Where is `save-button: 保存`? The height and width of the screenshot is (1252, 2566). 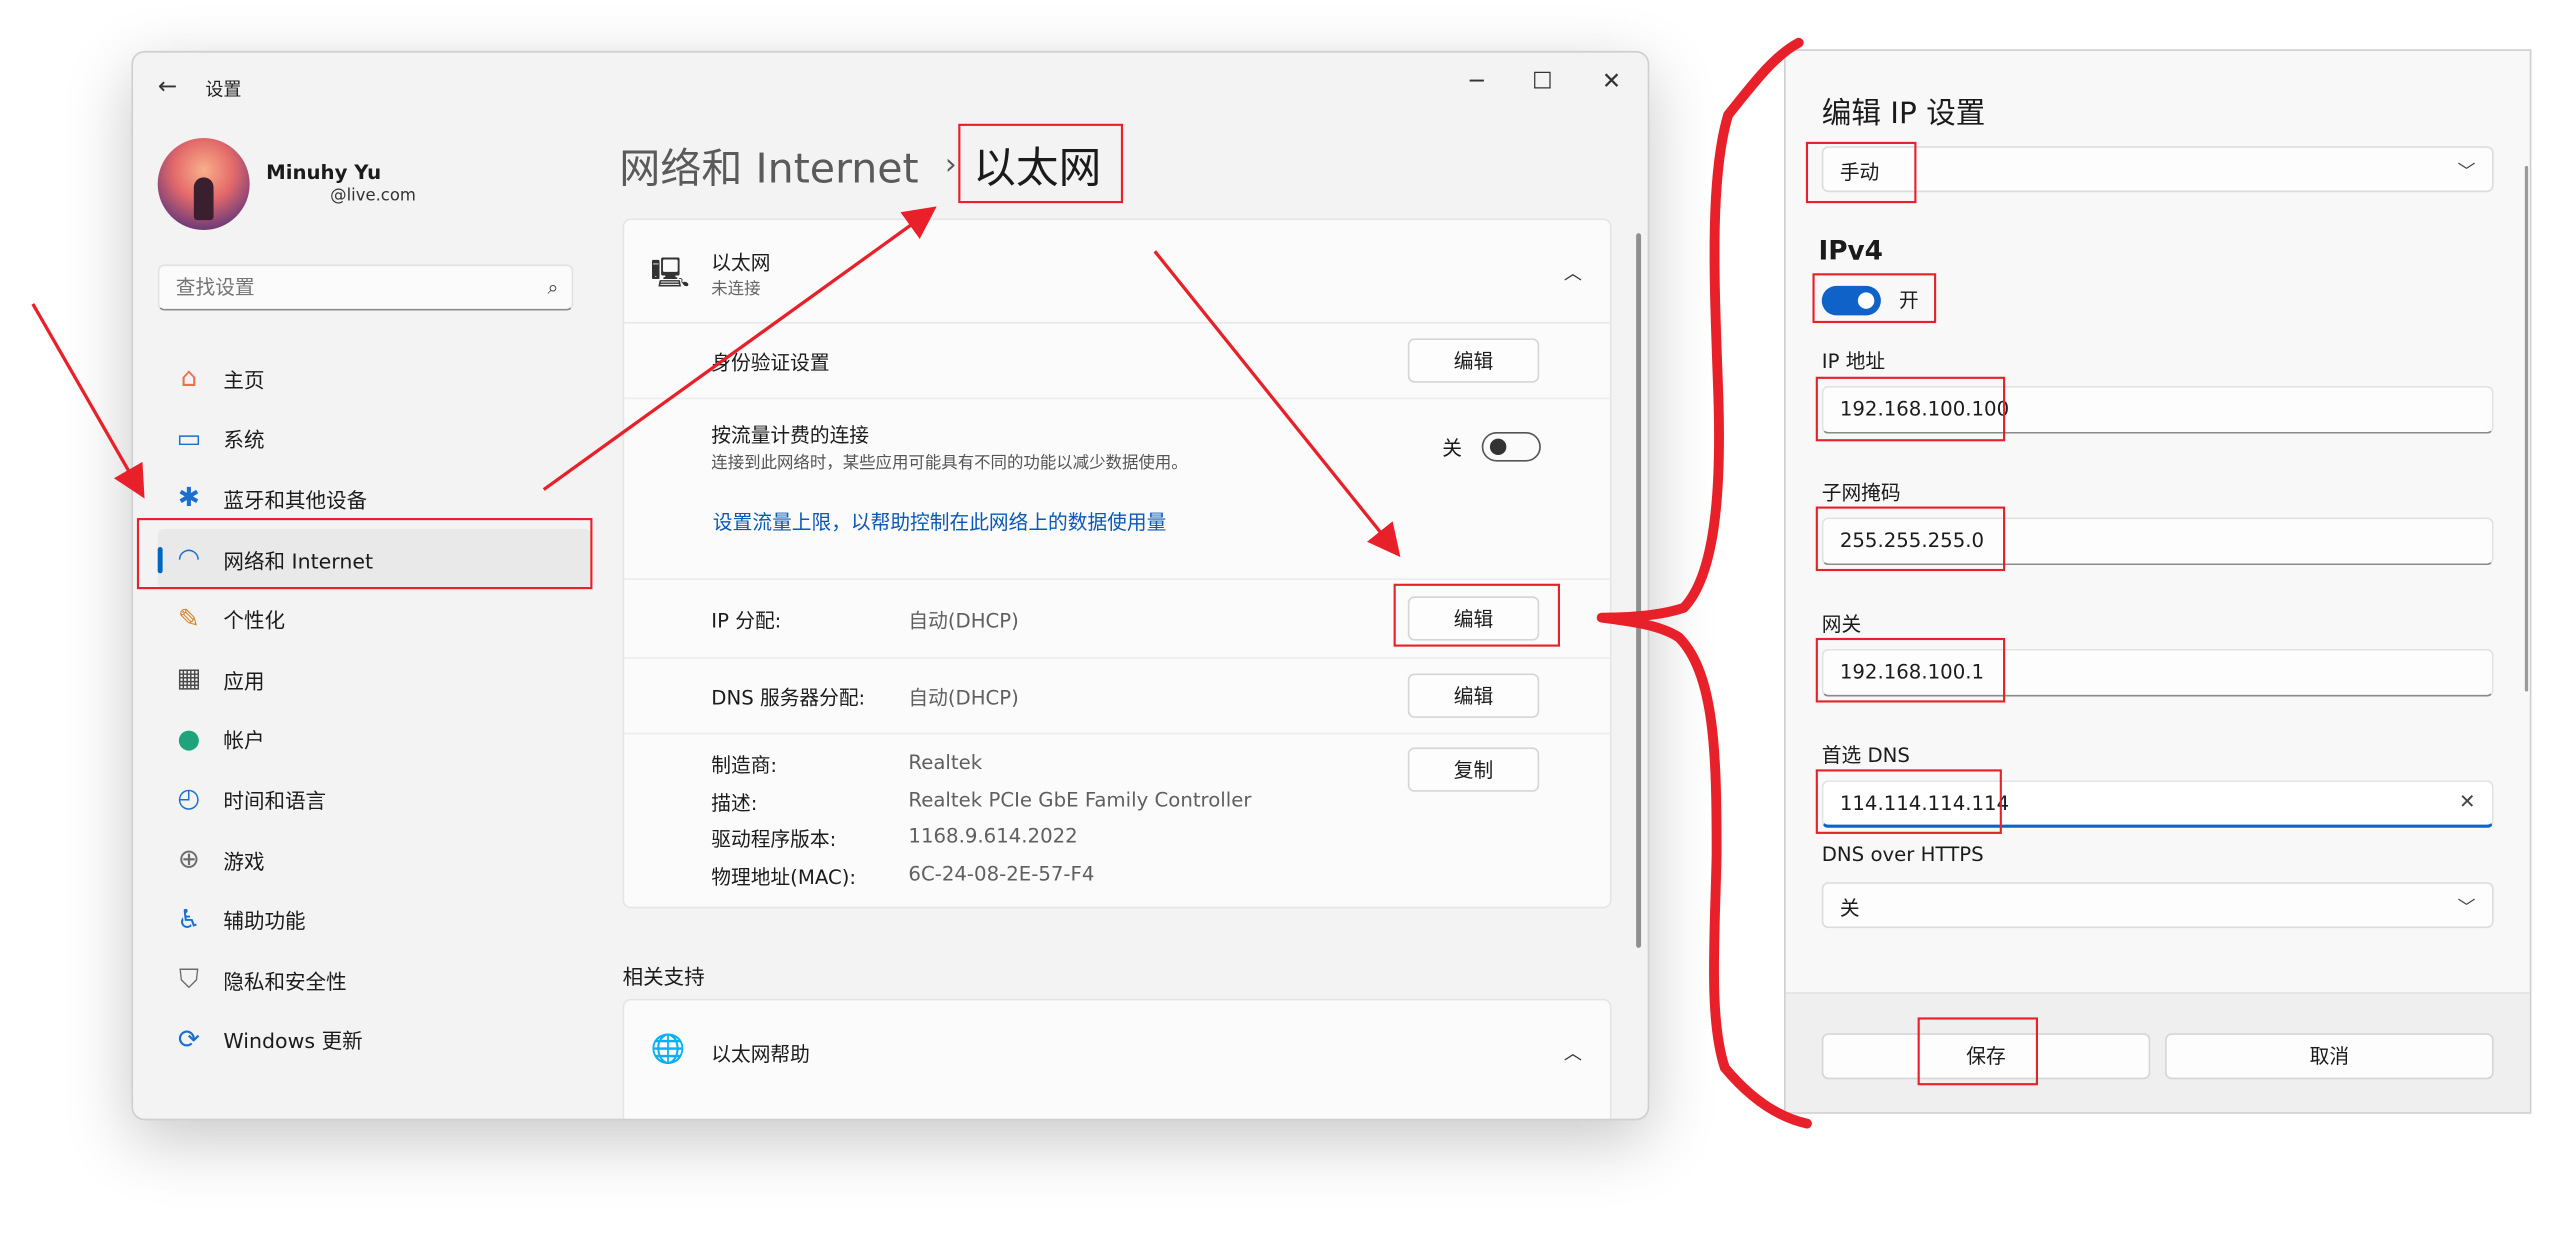 save-button: 保存 is located at coordinates (1986, 1056).